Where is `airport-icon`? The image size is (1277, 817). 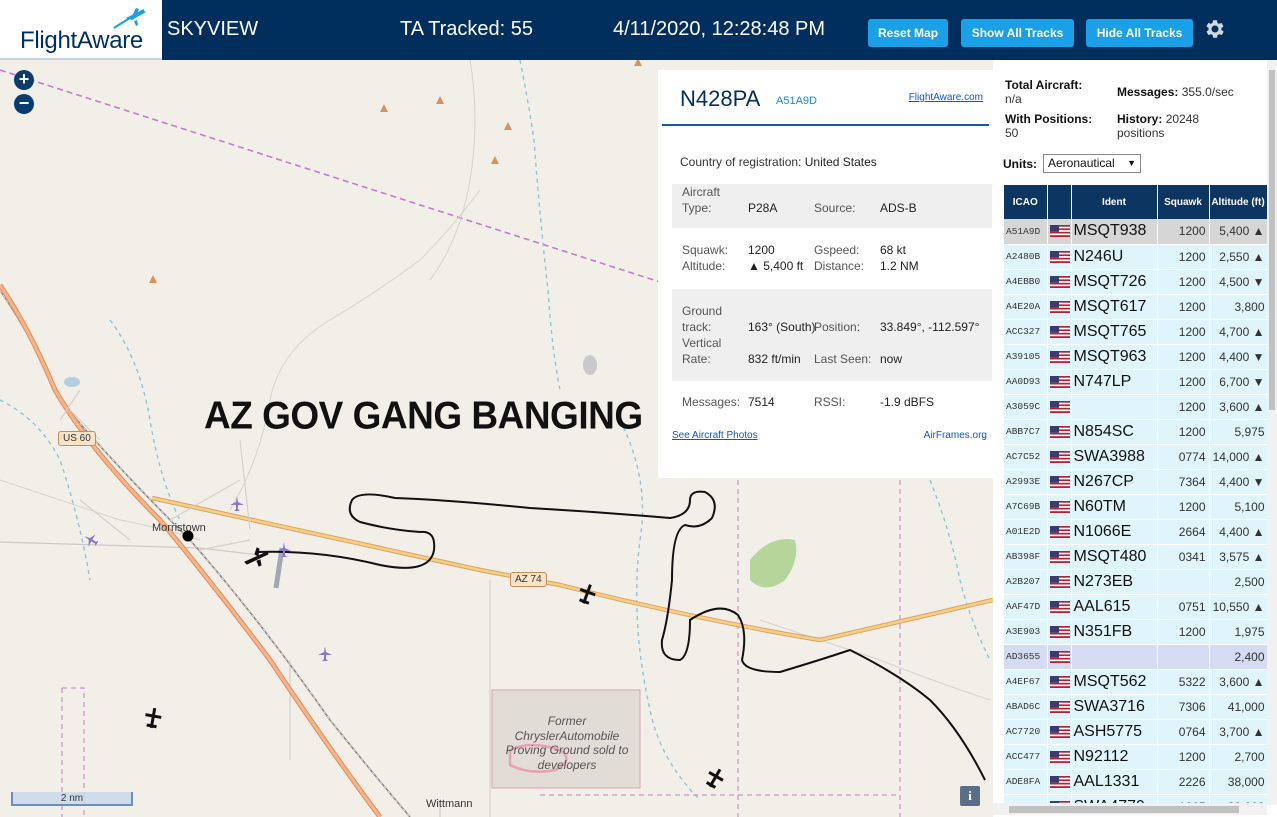
airport-icon is located at coordinates (284, 549).